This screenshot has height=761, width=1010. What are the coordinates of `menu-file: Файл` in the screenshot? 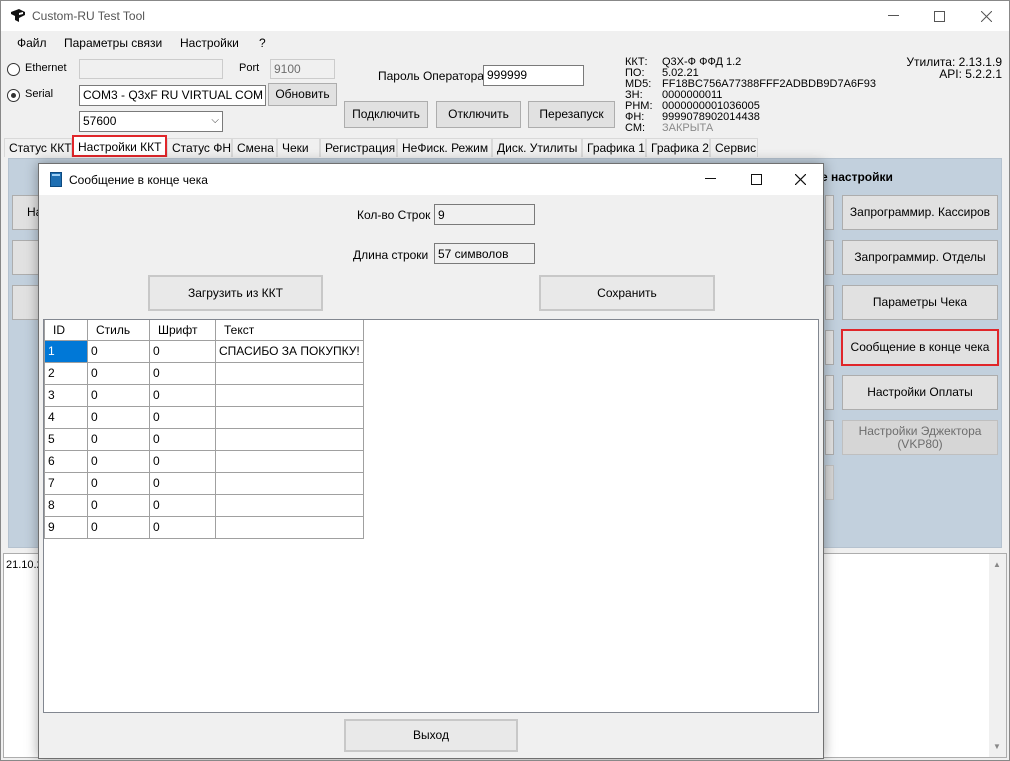 It's located at (32, 43).